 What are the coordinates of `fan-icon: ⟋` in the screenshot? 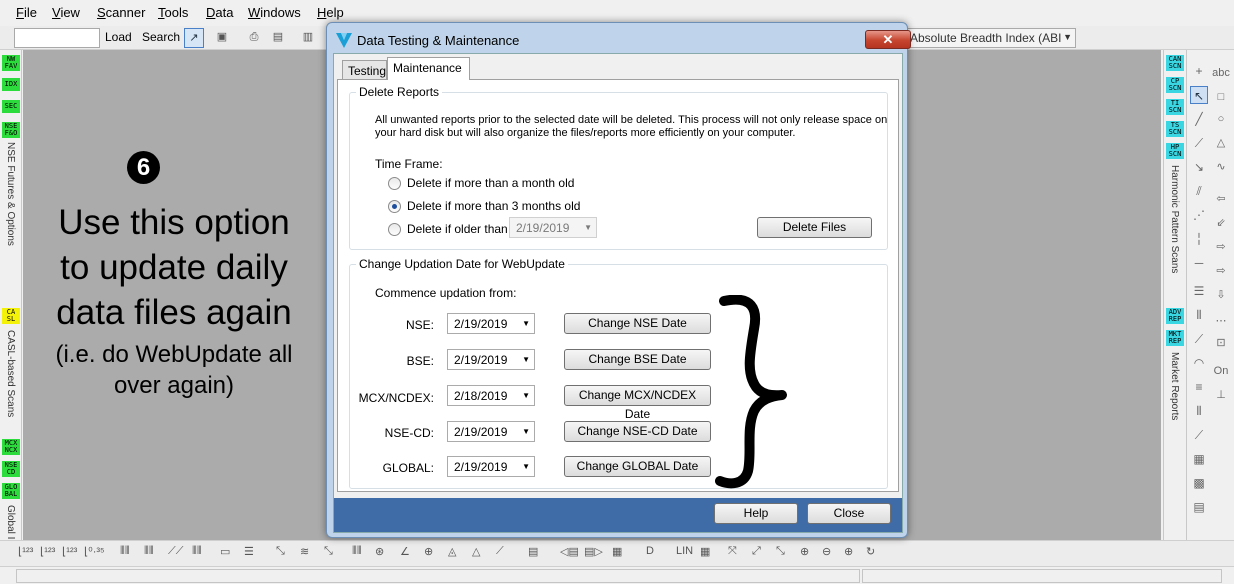 It's located at (1199, 339).